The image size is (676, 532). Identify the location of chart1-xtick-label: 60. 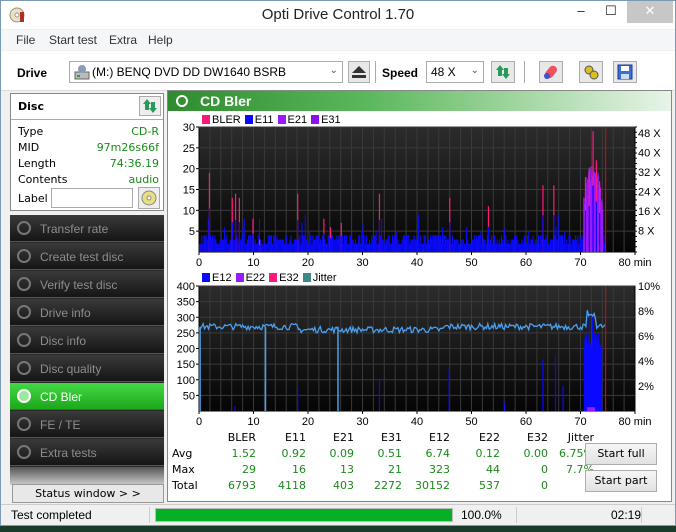
(526, 263).